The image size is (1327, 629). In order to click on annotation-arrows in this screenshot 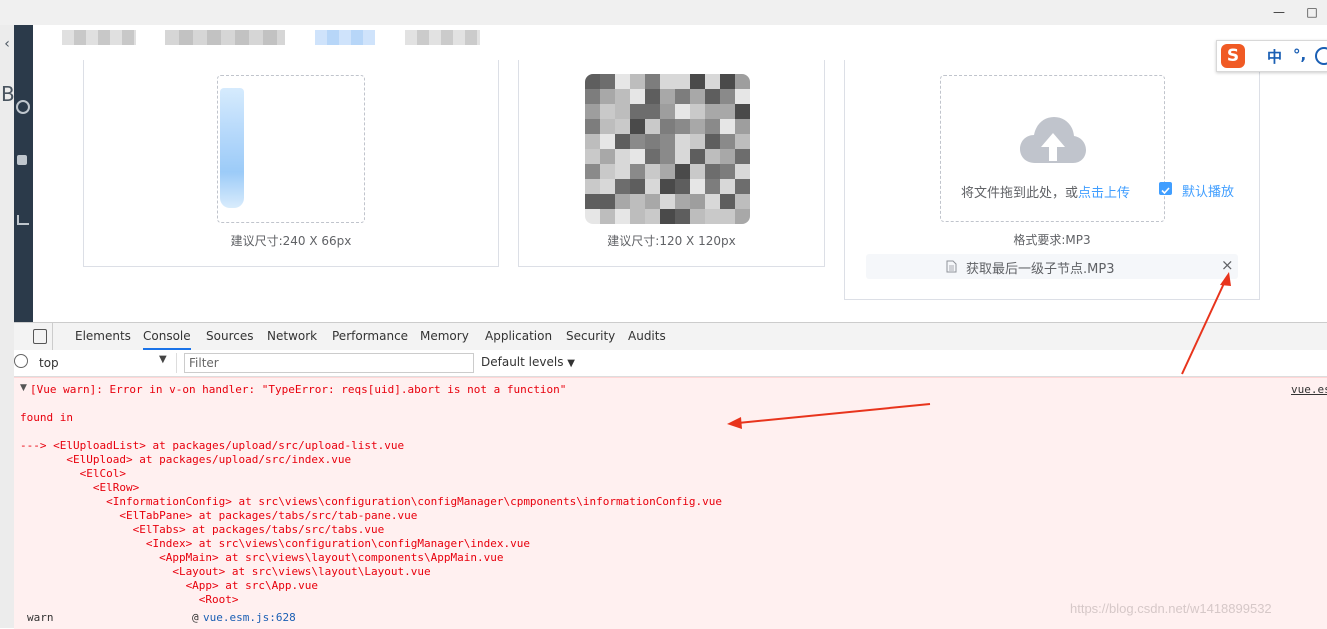, I will do `click(979, 350)`.